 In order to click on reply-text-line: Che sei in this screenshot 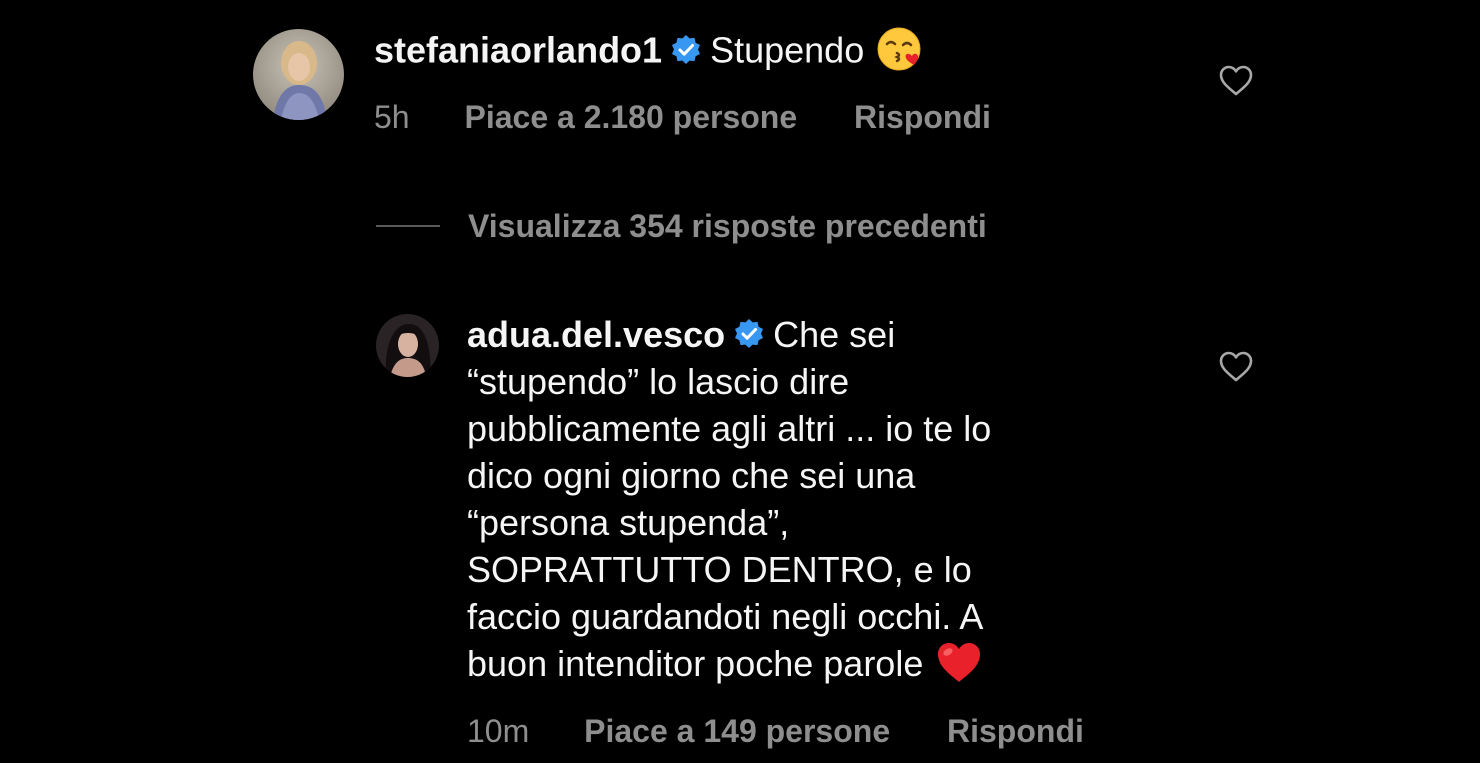, I will do `click(834, 334)`.